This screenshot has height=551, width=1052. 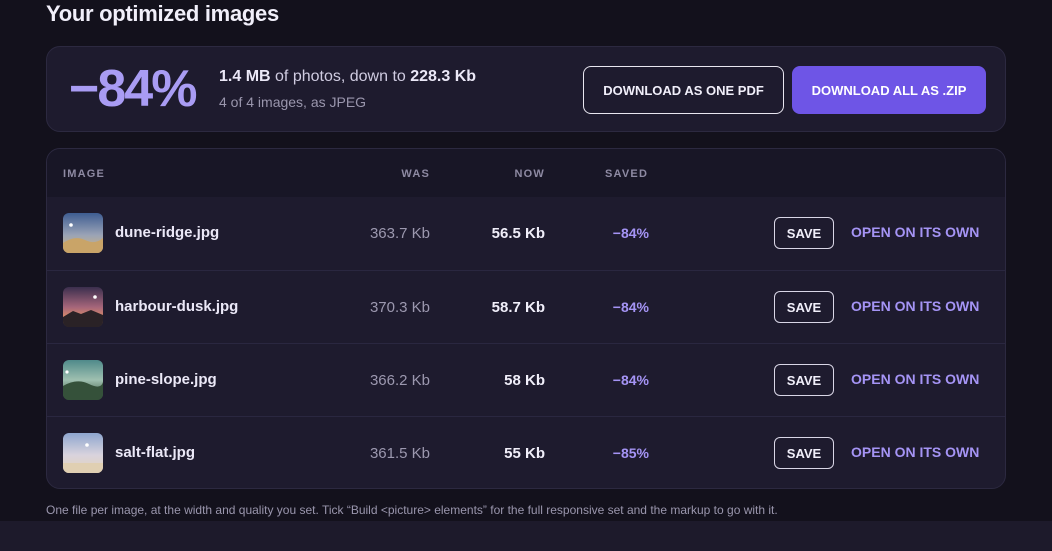 What do you see at coordinates (518, 233) in the screenshot?
I see `new-size-cell: 56.5 Kb` at bounding box center [518, 233].